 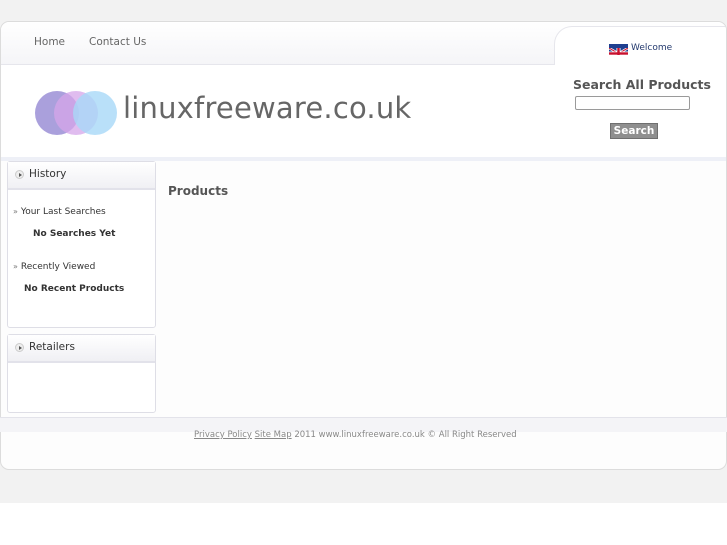 What do you see at coordinates (48, 174) in the screenshot?
I see `history-title: History` at bounding box center [48, 174].